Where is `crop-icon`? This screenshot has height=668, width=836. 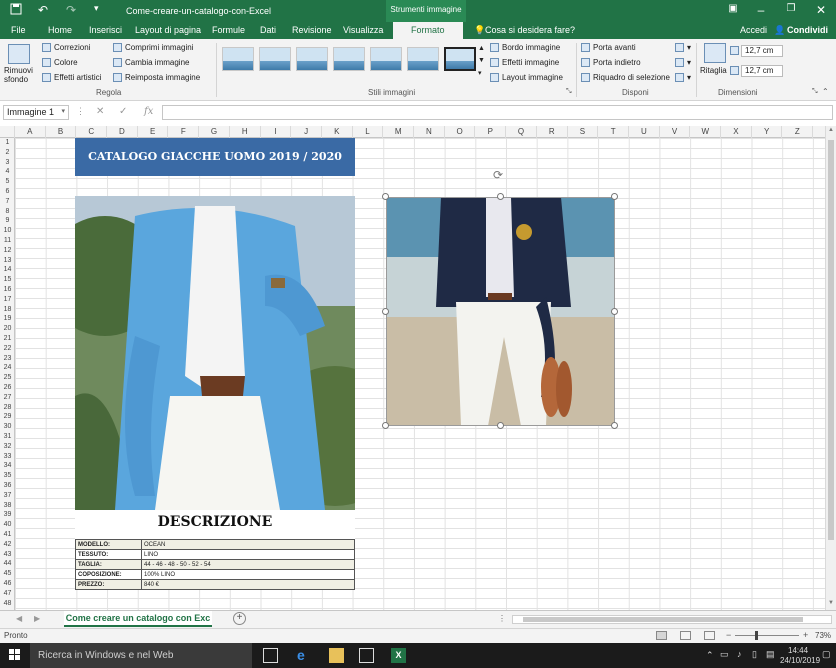
crop-icon is located at coordinates (715, 53).